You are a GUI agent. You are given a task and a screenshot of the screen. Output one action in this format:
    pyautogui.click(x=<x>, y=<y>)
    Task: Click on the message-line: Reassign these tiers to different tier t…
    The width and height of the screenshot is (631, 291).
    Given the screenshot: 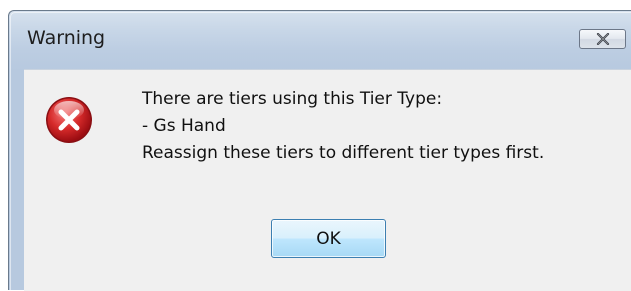 What is the action you would take?
    pyautogui.click(x=343, y=153)
    